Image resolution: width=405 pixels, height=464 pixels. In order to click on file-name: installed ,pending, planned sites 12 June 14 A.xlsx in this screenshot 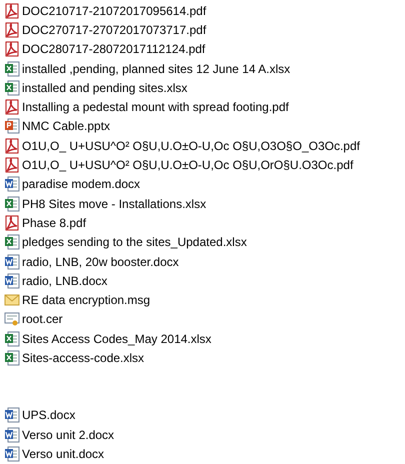, I will do `click(156, 68)`.